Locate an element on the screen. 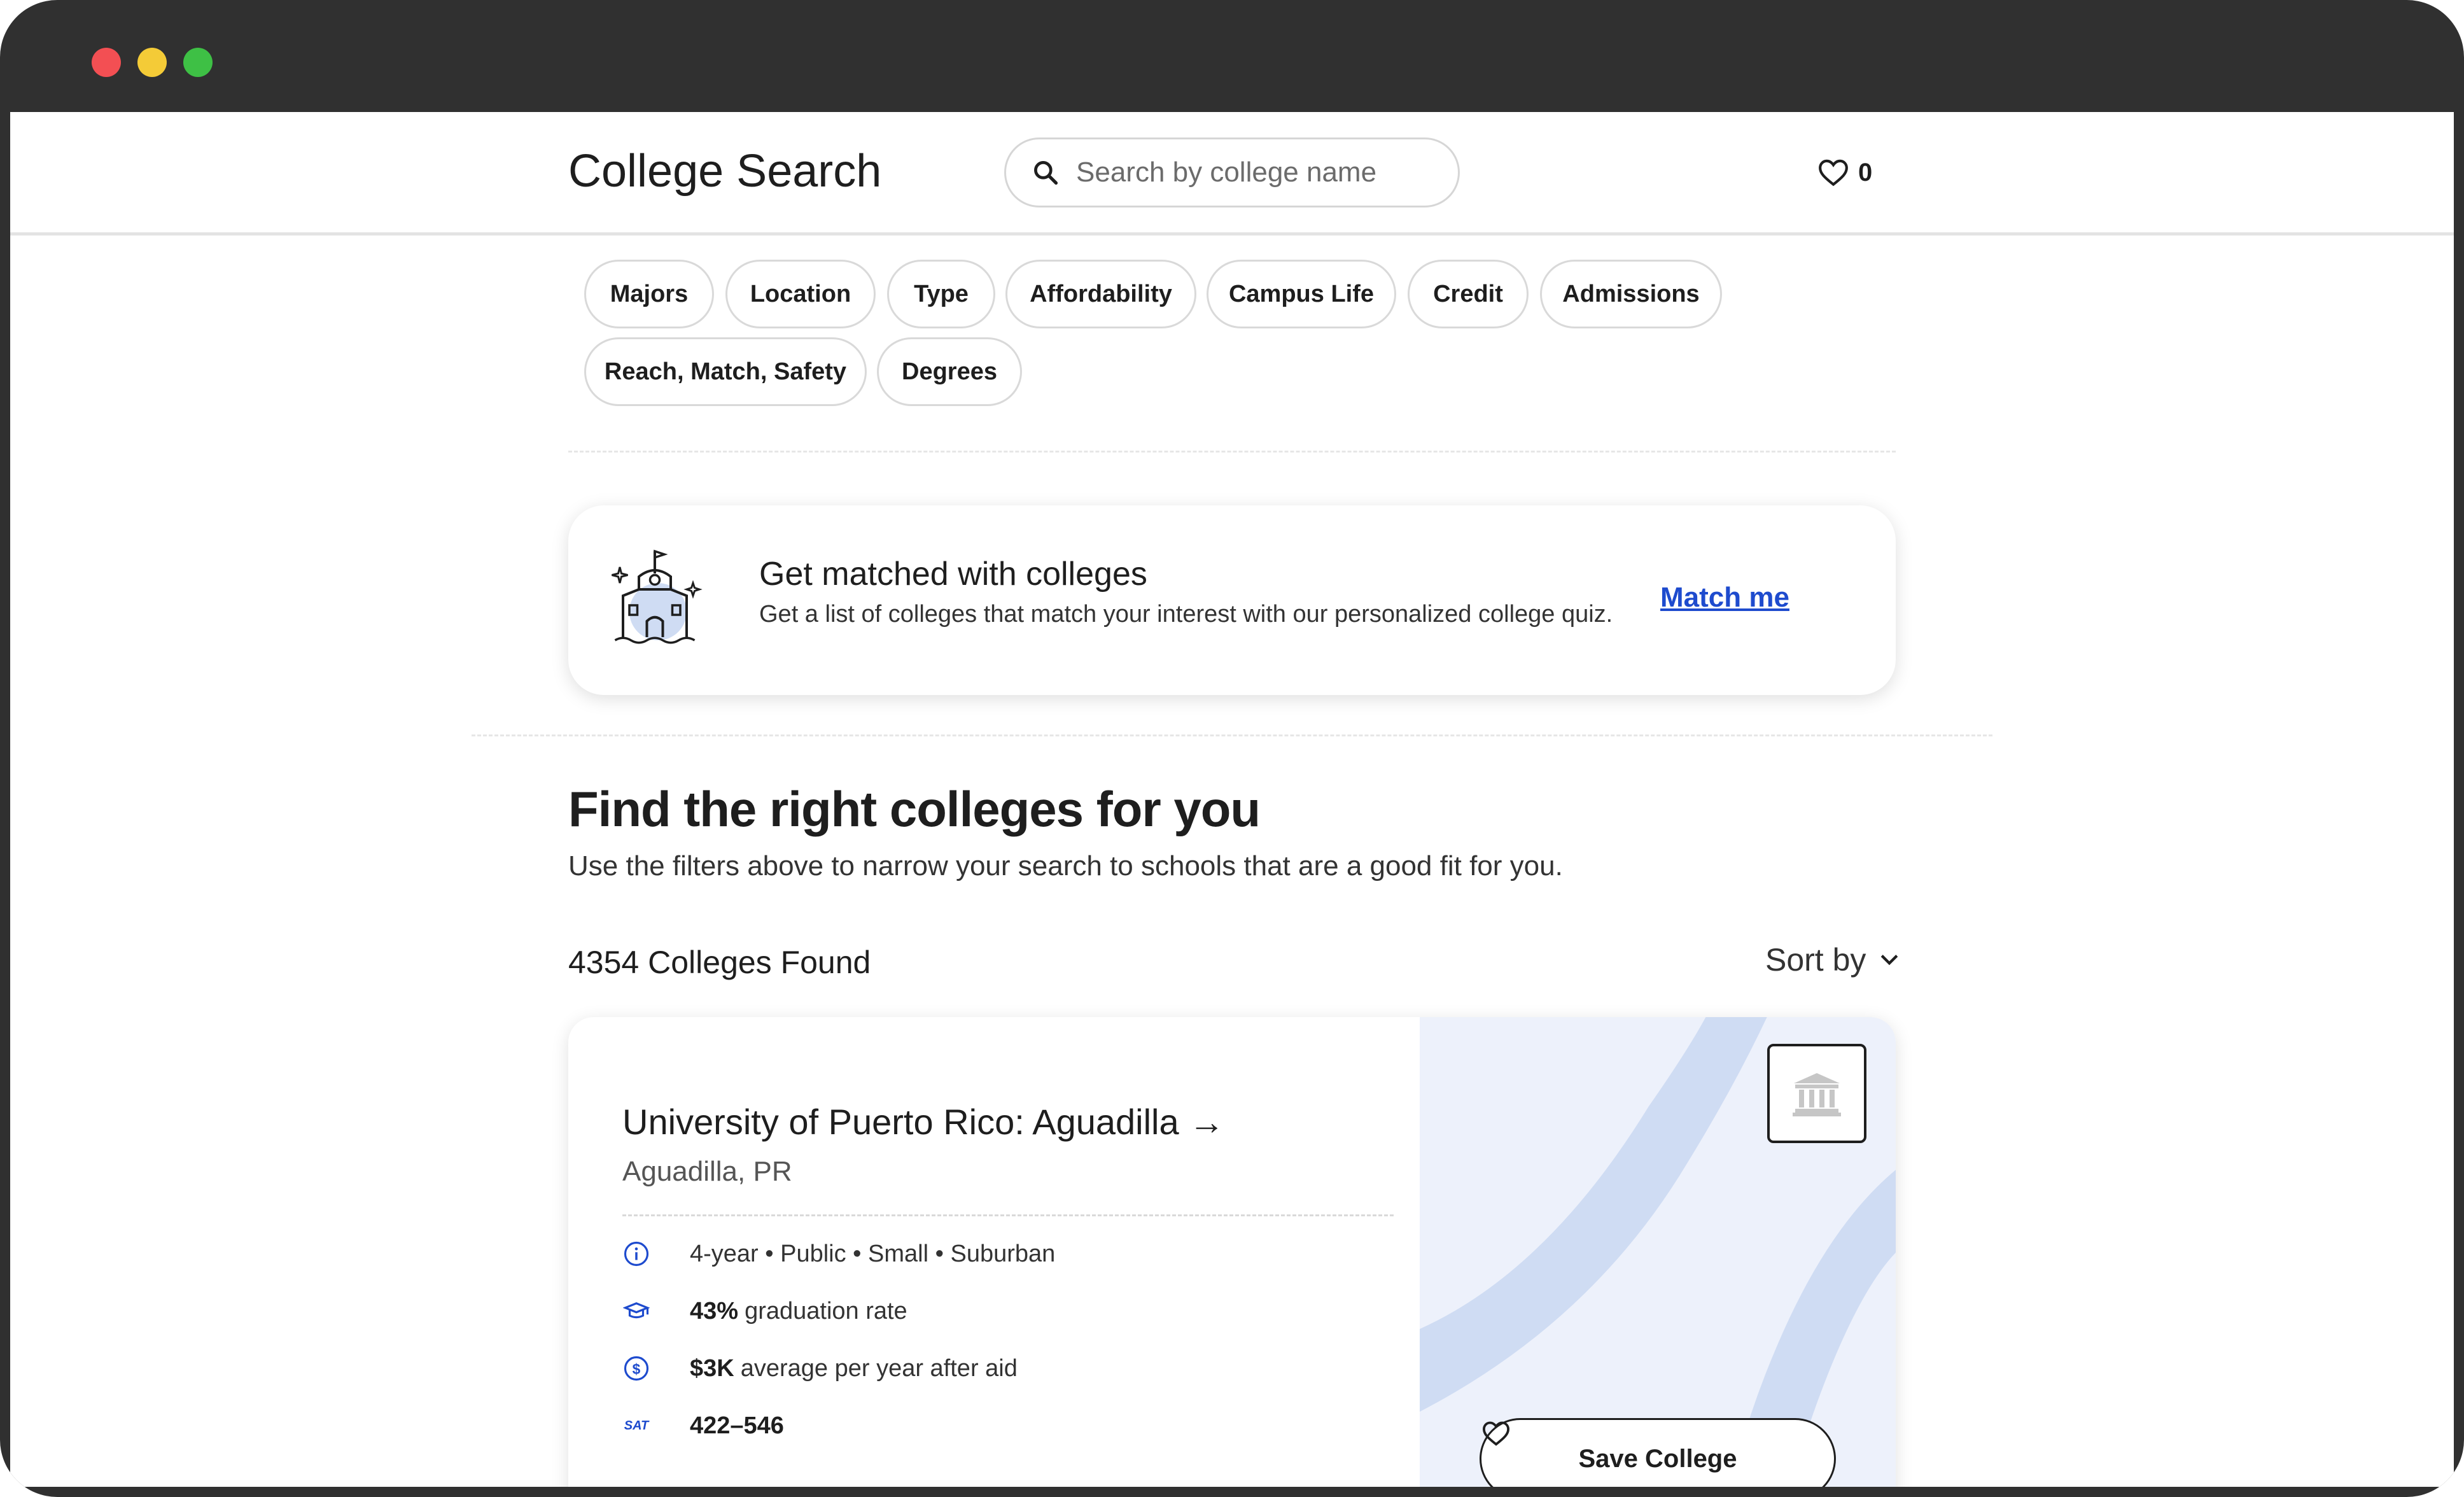 The image size is (2464, 1497). filter-campus-life: Campus Life is located at coordinates (1301, 294).